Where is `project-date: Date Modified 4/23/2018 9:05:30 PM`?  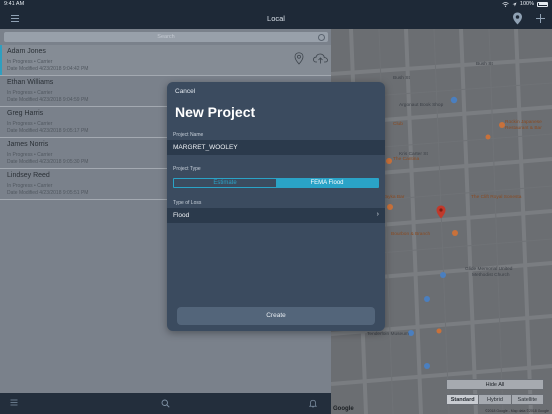
project-date: Date Modified 4/23/2018 9:05:30 PM is located at coordinates (48, 162).